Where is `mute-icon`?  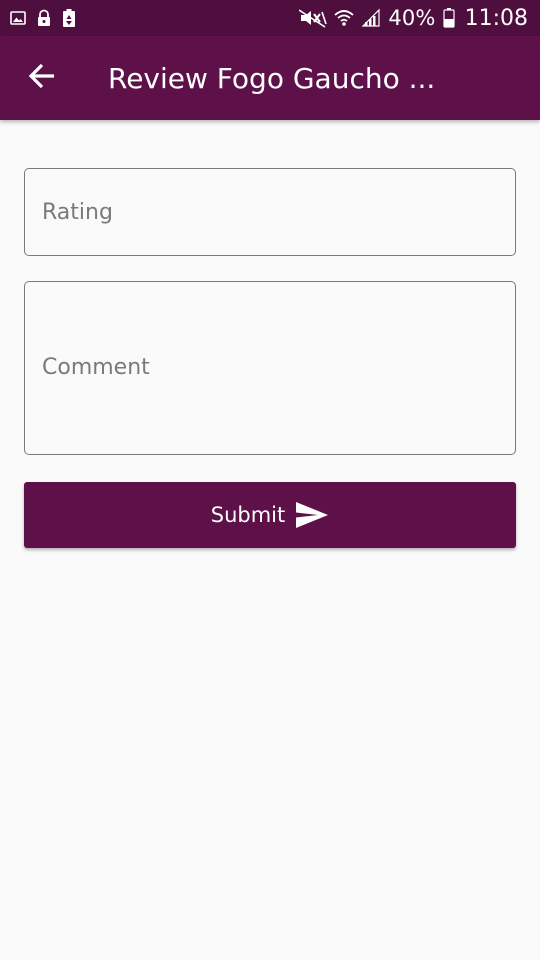
mute-icon is located at coordinates (313, 18).